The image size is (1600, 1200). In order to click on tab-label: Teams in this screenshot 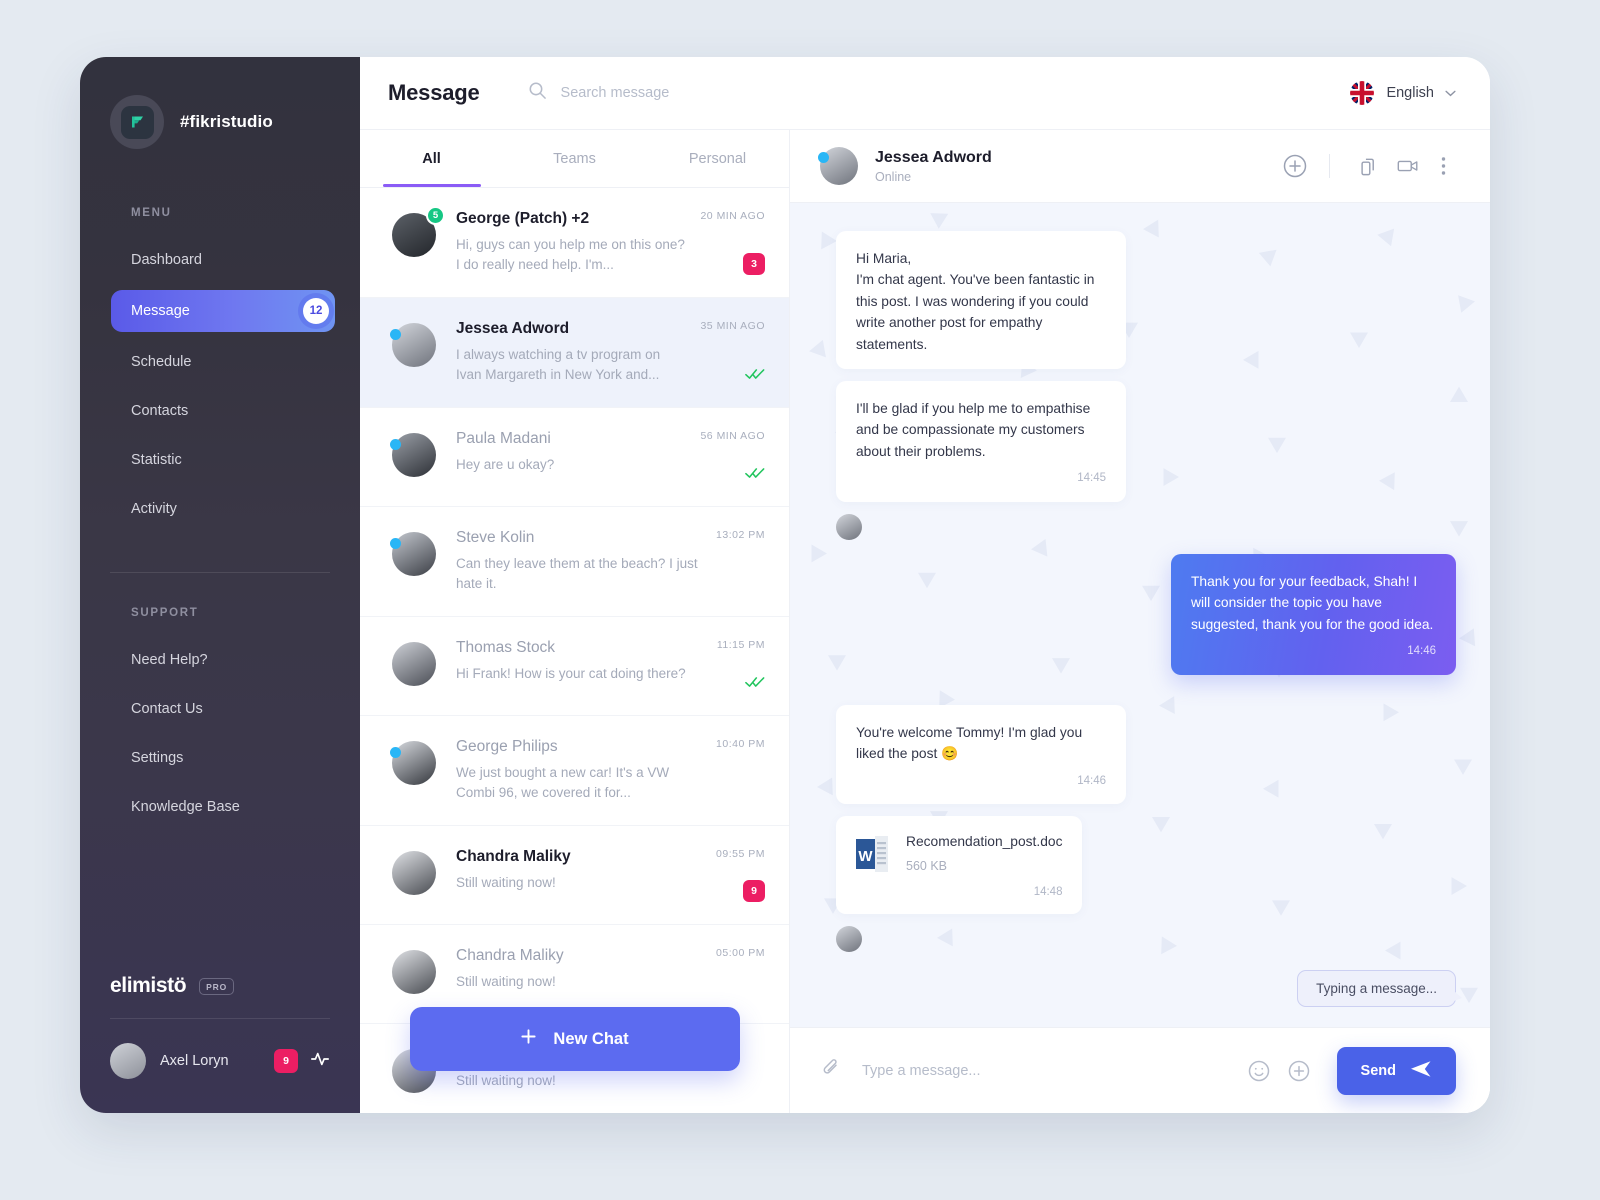, I will do `click(574, 158)`.